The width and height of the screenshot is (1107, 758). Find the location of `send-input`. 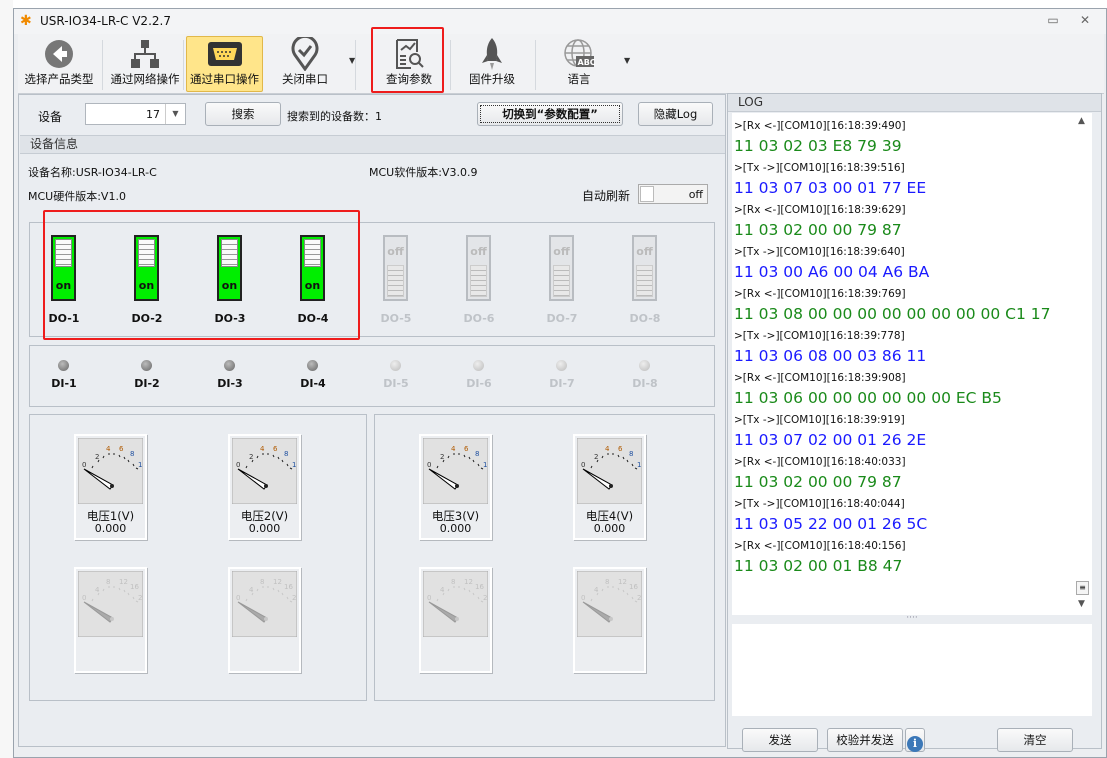

send-input is located at coordinates (912, 670).